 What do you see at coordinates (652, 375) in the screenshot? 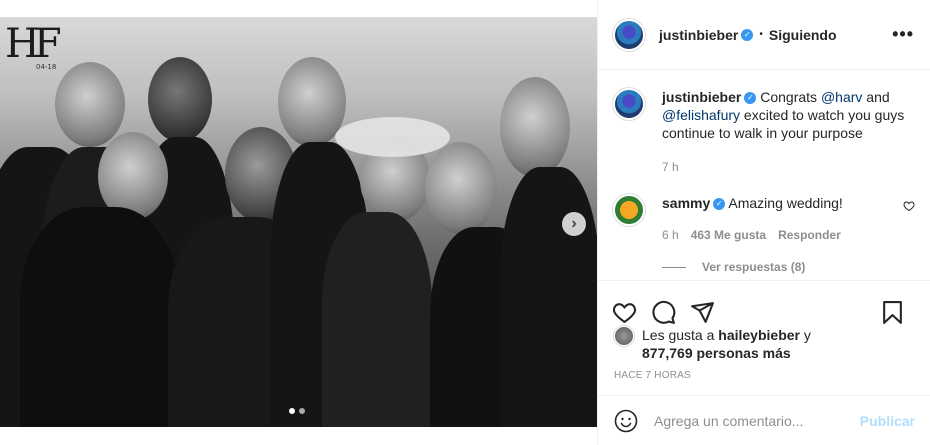
I see `post-timestamp: HACE 7 HORAS` at bounding box center [652, 375].